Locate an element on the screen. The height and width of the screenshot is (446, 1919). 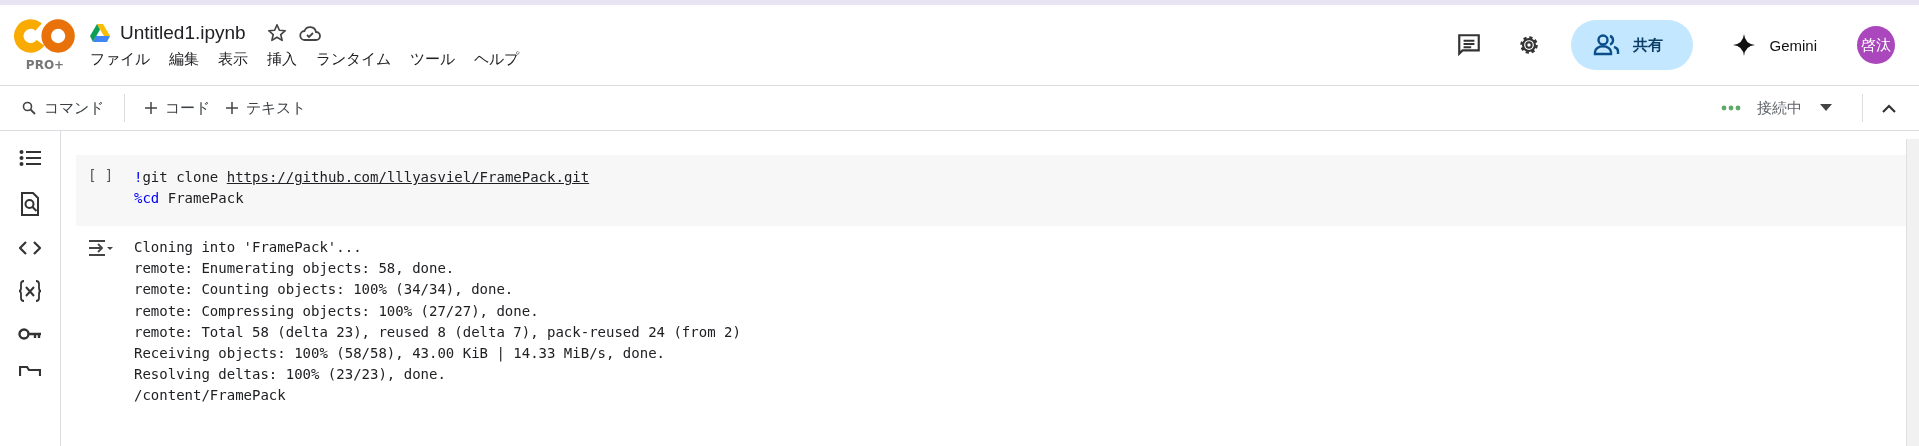
output-line: remote: Enumerating objects: 58, done. is located at coordinates (295, 269).